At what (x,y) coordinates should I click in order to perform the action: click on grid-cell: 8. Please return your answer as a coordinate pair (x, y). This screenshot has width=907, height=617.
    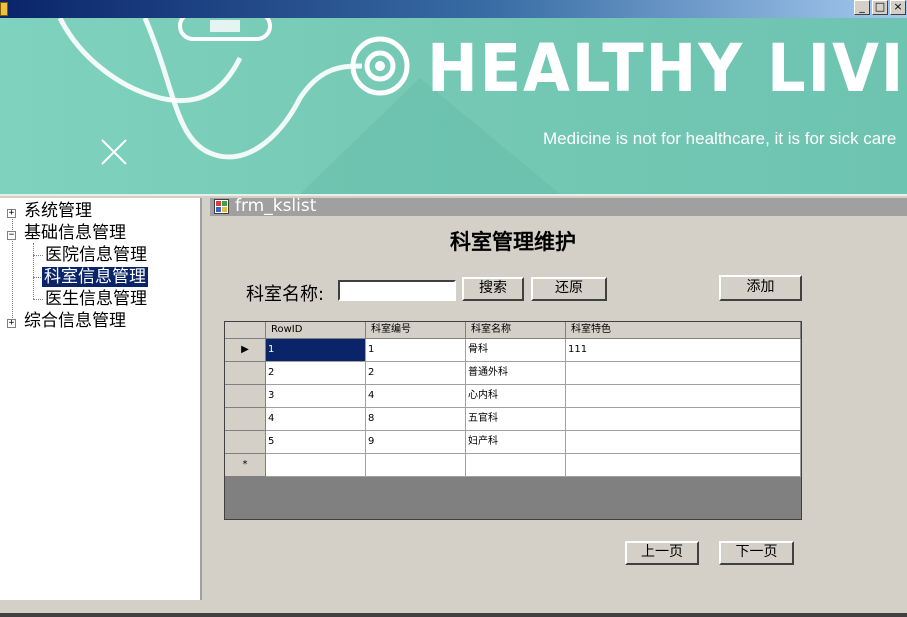
    Looking at the image, I should click on (416, 419).